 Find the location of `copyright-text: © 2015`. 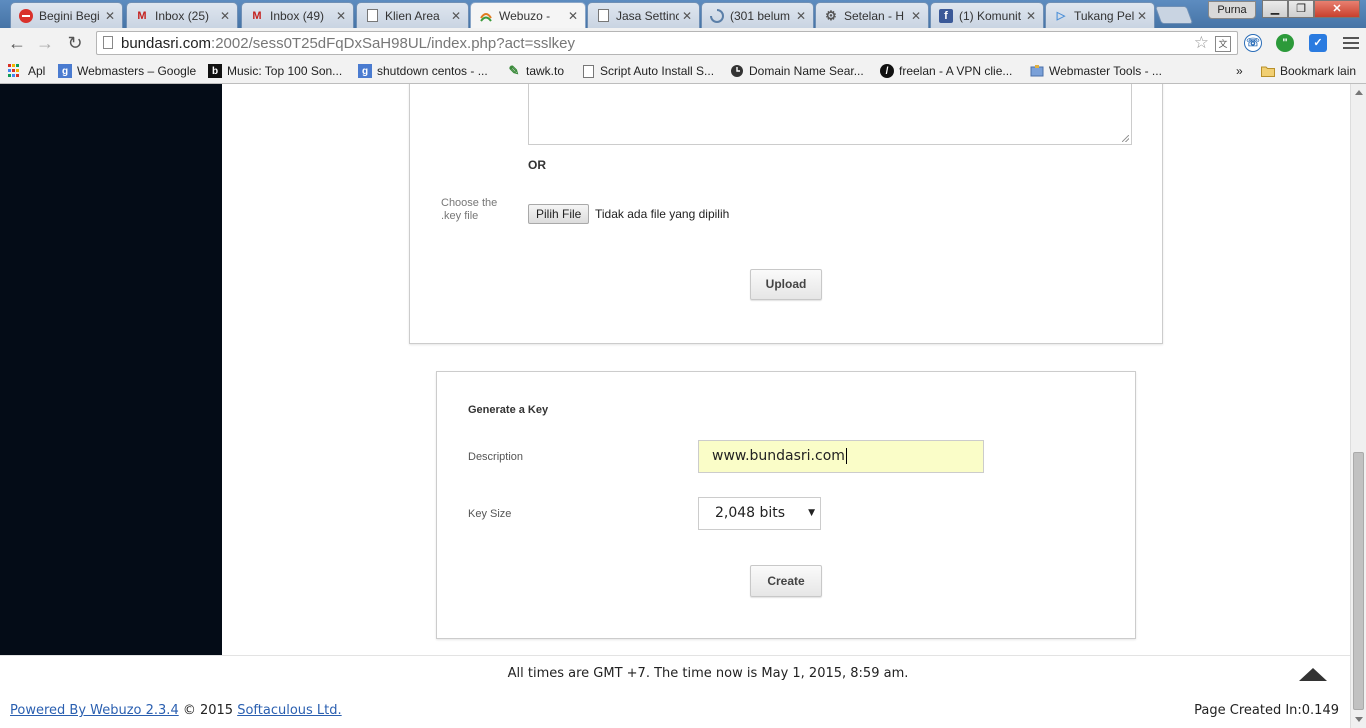

copyright-text: © 2015 is located at coordinates (208, 710).